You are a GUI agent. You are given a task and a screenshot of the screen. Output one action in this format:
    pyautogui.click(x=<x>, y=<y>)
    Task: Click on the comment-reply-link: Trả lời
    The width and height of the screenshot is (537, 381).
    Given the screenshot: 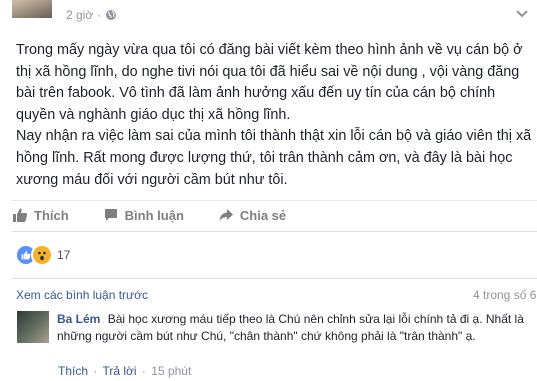 What is the action you would take?
    pyautogui.click(x=119, y=371)
    